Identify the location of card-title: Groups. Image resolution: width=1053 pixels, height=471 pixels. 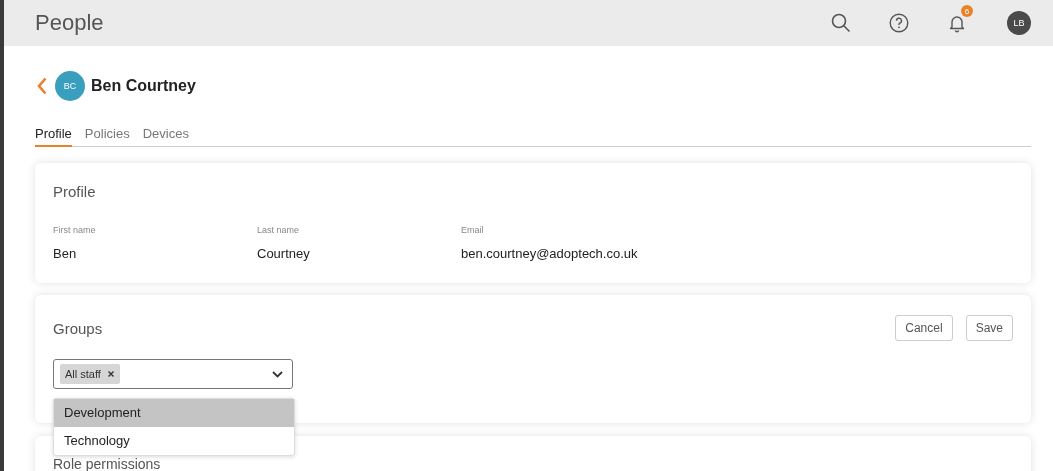
(78, 328).